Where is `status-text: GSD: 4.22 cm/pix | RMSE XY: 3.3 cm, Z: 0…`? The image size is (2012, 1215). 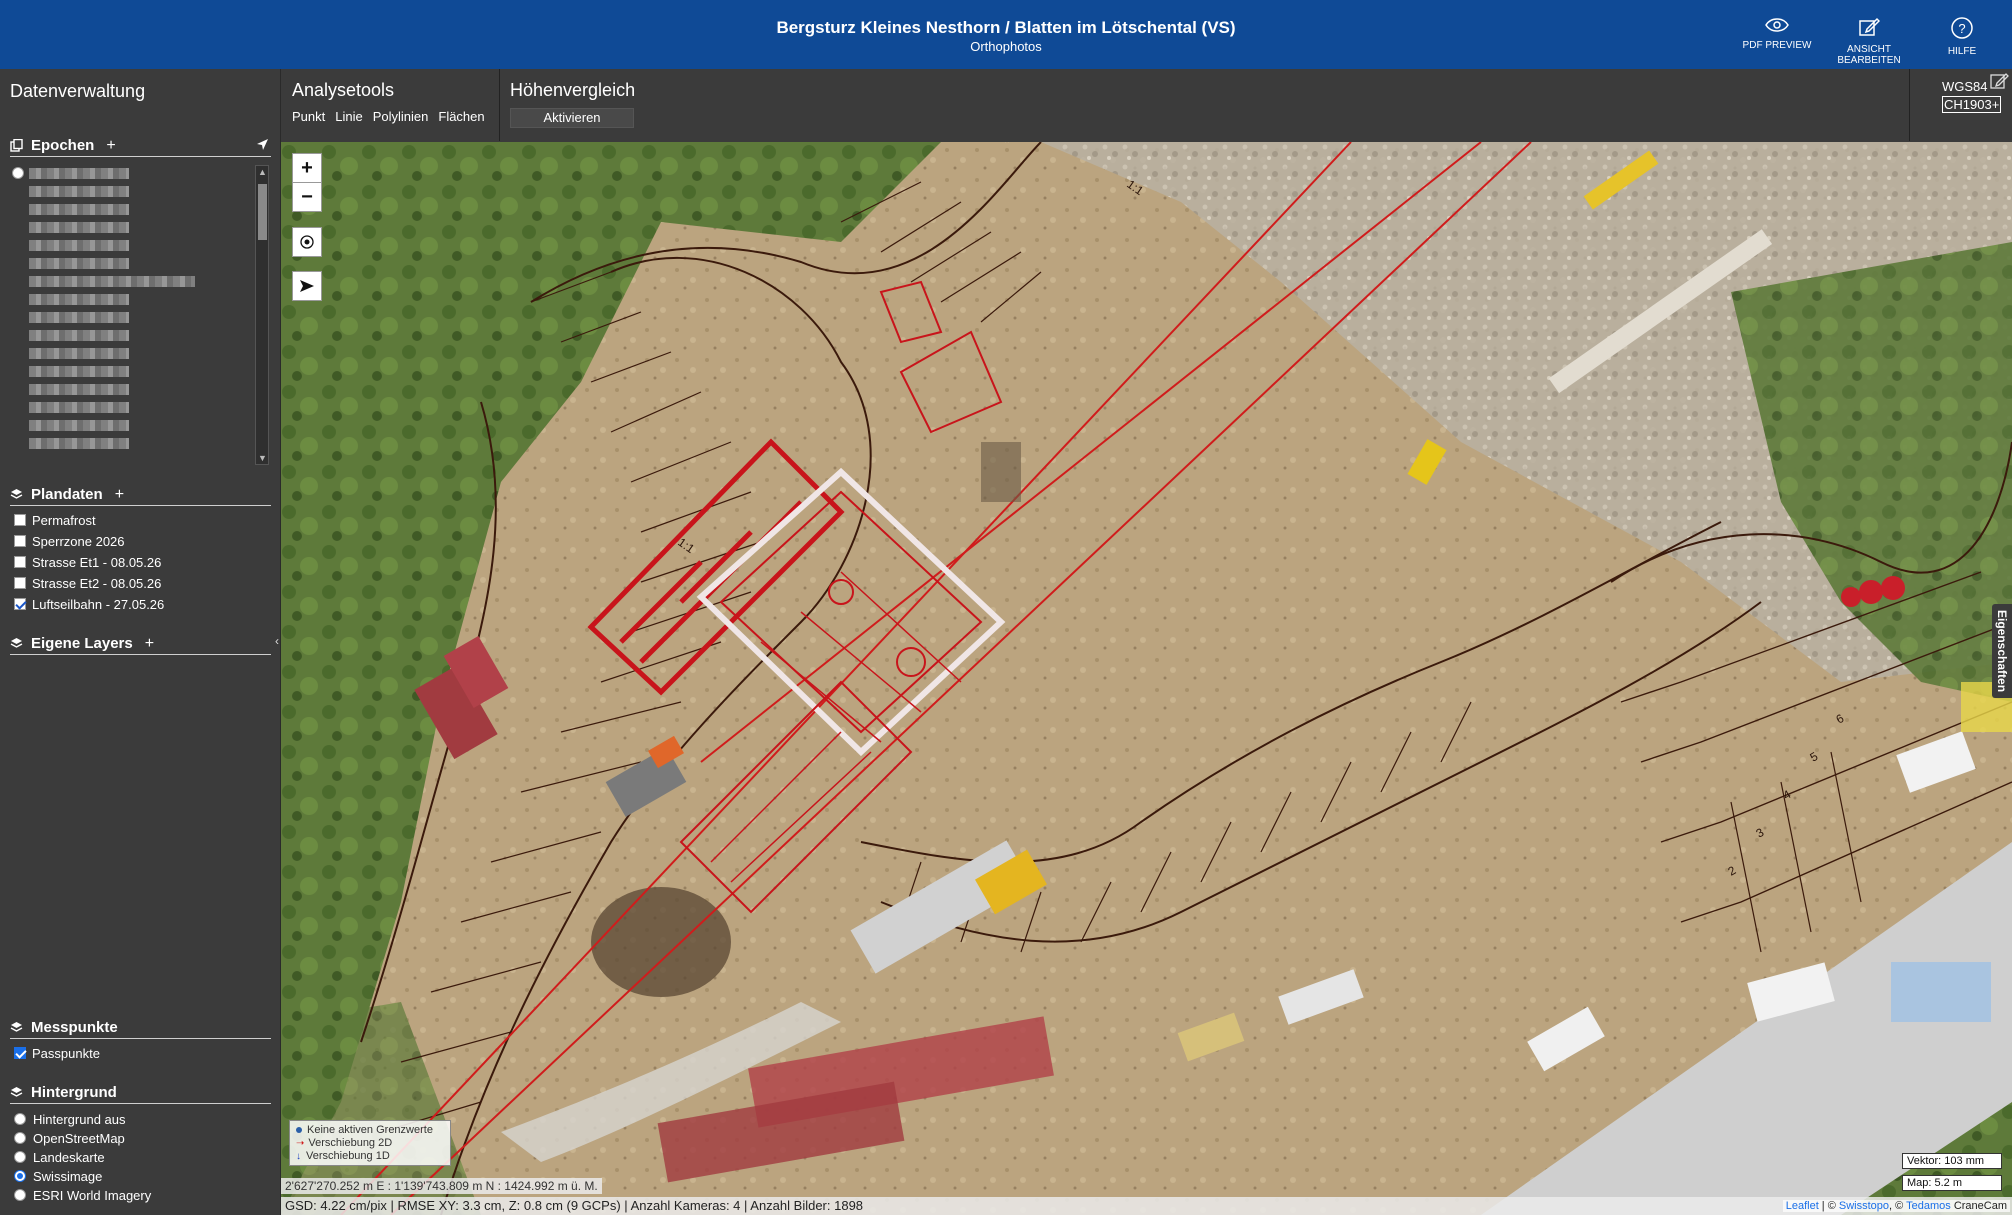 status-text: GSD: 4.22 cm/pix | RMSE XY: 3.3 cm, Z: 0… is located at coordinates (574, 1205).